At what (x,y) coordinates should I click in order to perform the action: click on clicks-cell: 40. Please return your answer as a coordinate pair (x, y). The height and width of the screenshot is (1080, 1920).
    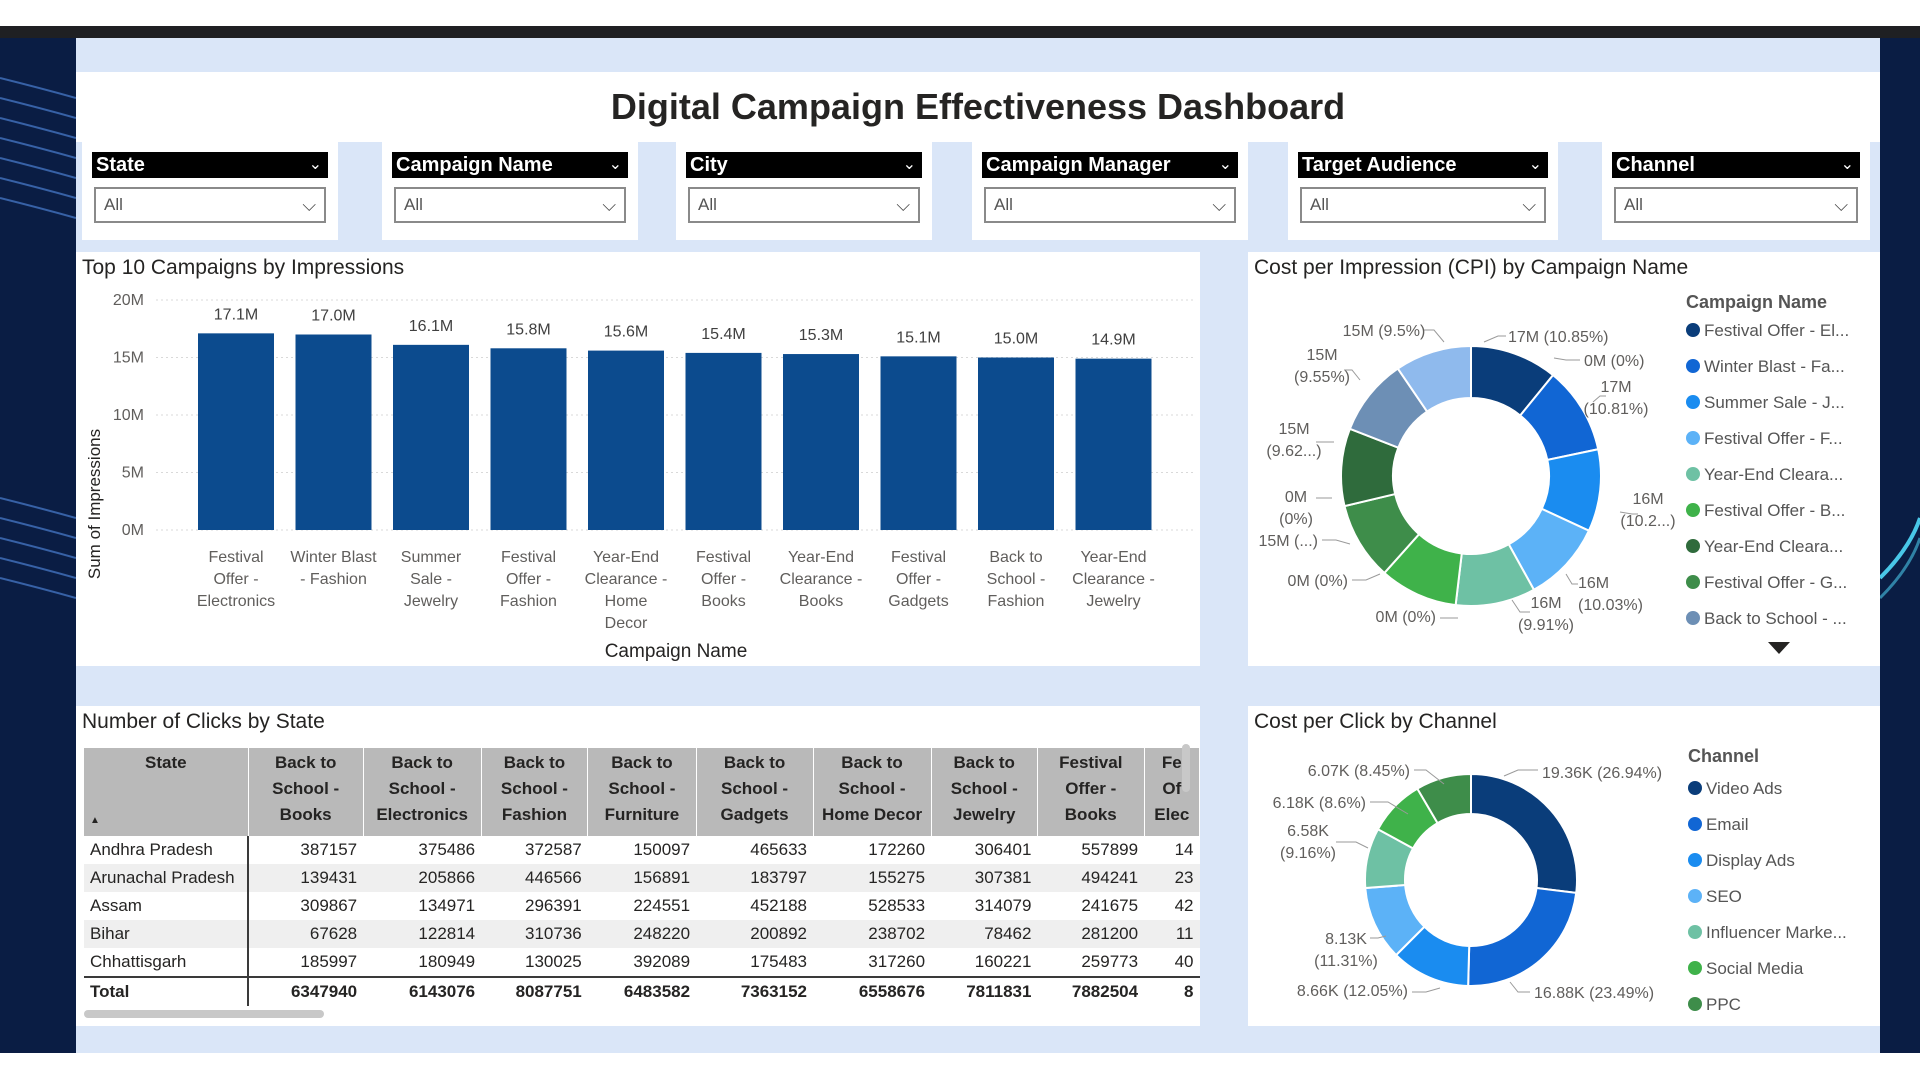
    Looking at the image, I should click on (1184, 961).